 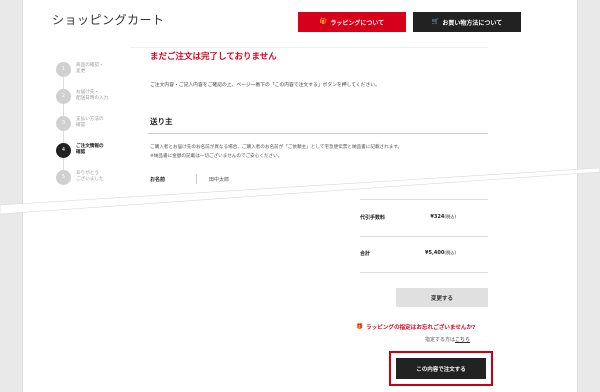 What do you see at coordinates (63, 177) in the screenshot?
I see `step-5-number: 5` at bounding box center [63, 177].